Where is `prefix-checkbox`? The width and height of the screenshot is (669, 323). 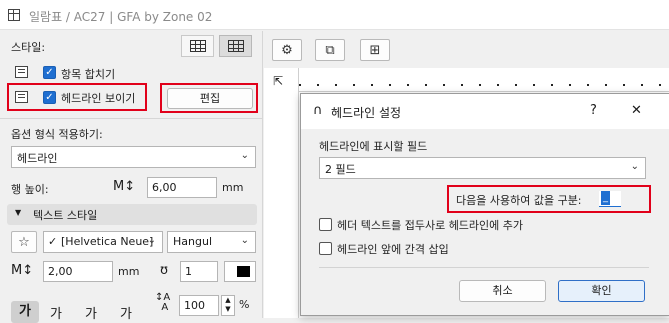 prefix-checkbox is located at coordinates (325, 224).